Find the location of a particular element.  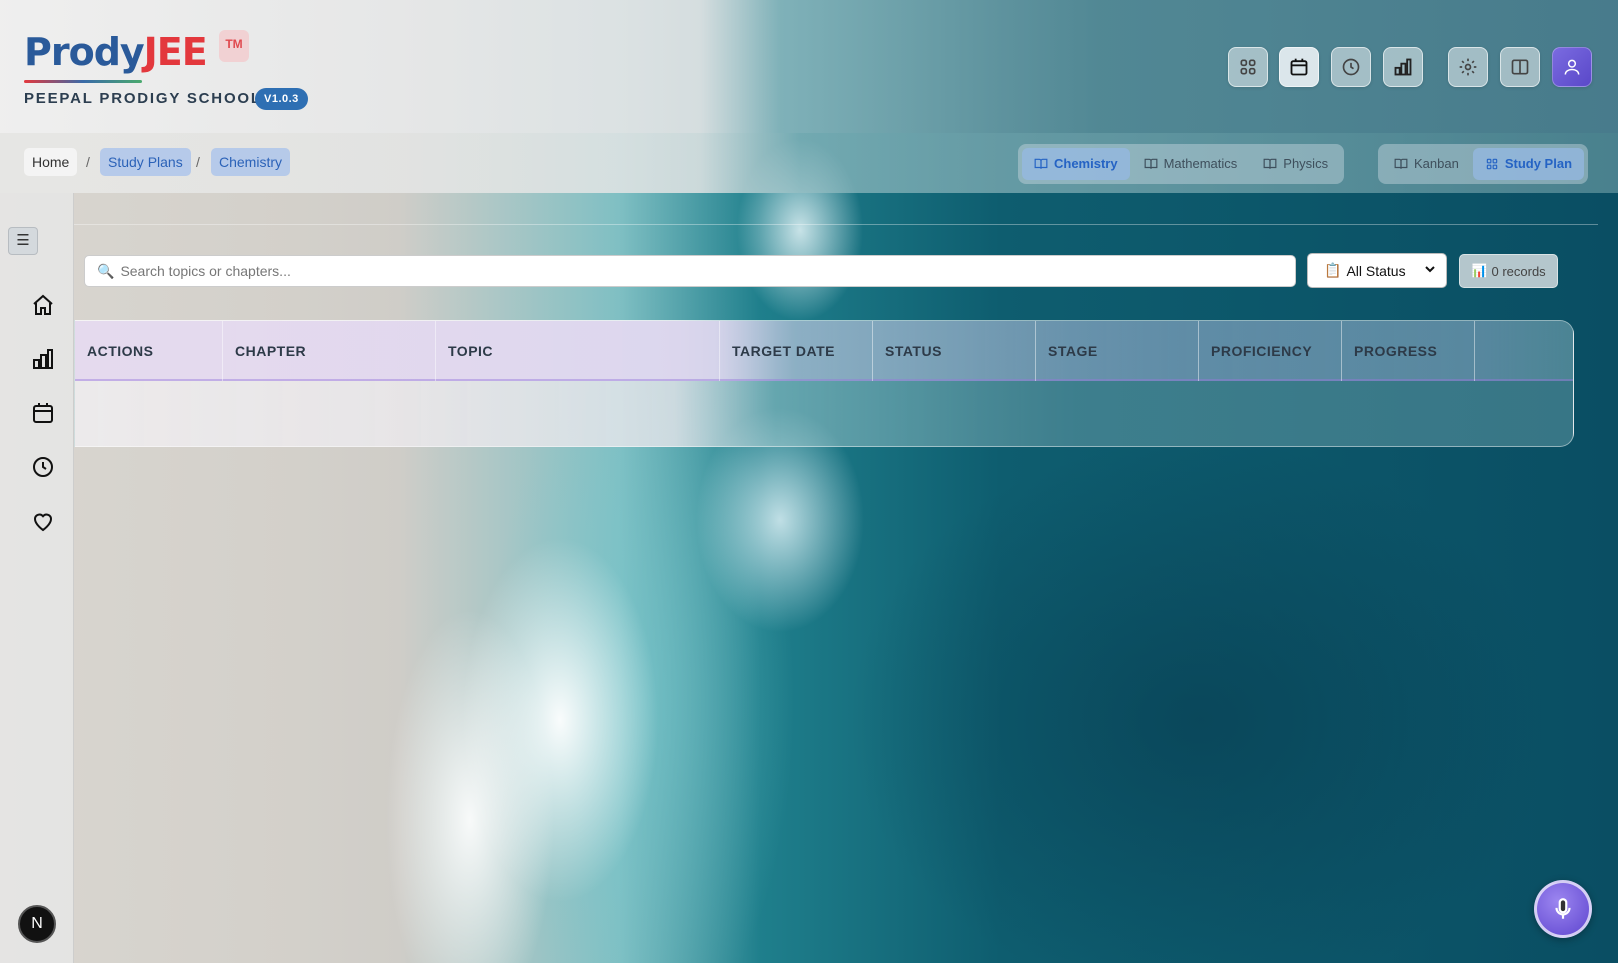

column-header-chapter: CHAPTER is located at coordinates (329, 351).